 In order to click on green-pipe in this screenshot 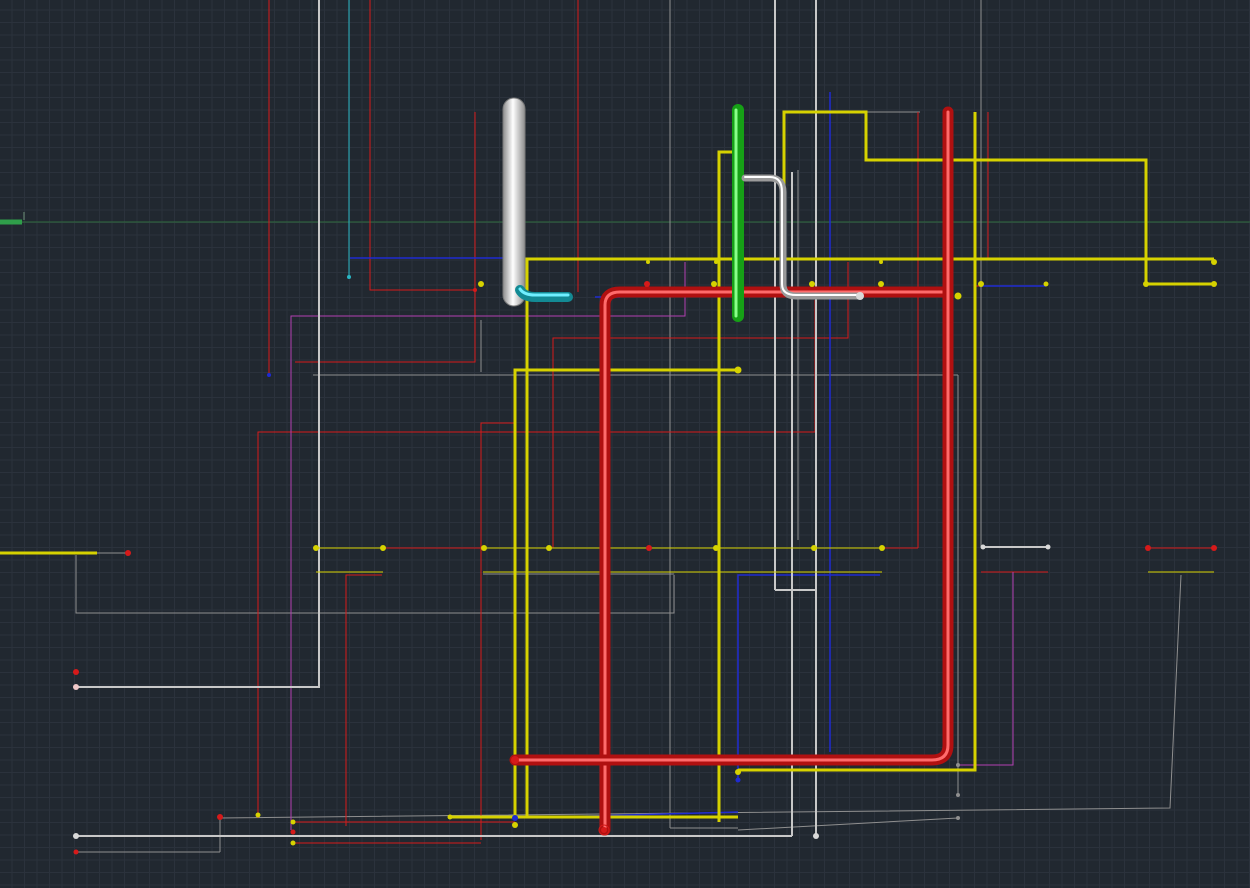, I will do `click(738, 213)`.